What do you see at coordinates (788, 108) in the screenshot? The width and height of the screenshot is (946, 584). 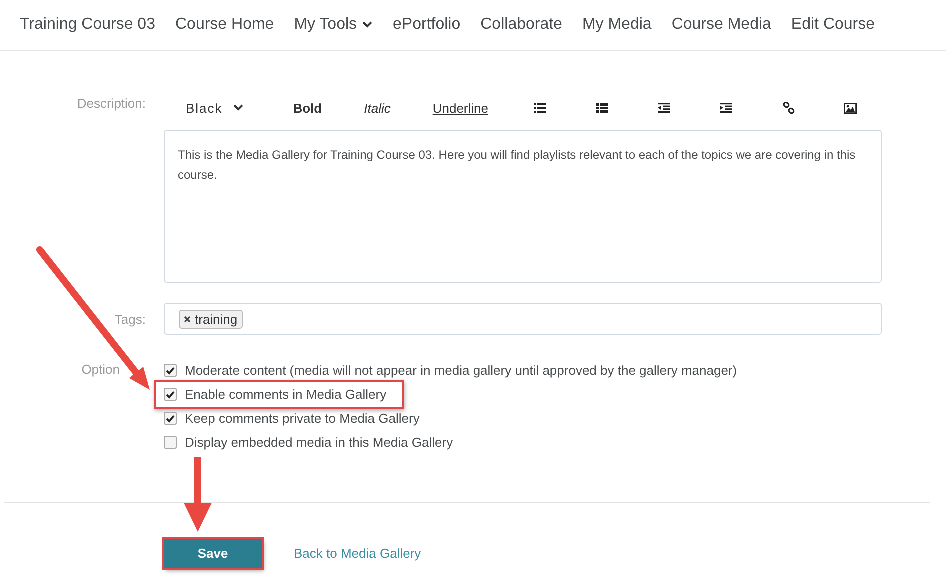 I see `link-icon` at bounding box center [788, 108].